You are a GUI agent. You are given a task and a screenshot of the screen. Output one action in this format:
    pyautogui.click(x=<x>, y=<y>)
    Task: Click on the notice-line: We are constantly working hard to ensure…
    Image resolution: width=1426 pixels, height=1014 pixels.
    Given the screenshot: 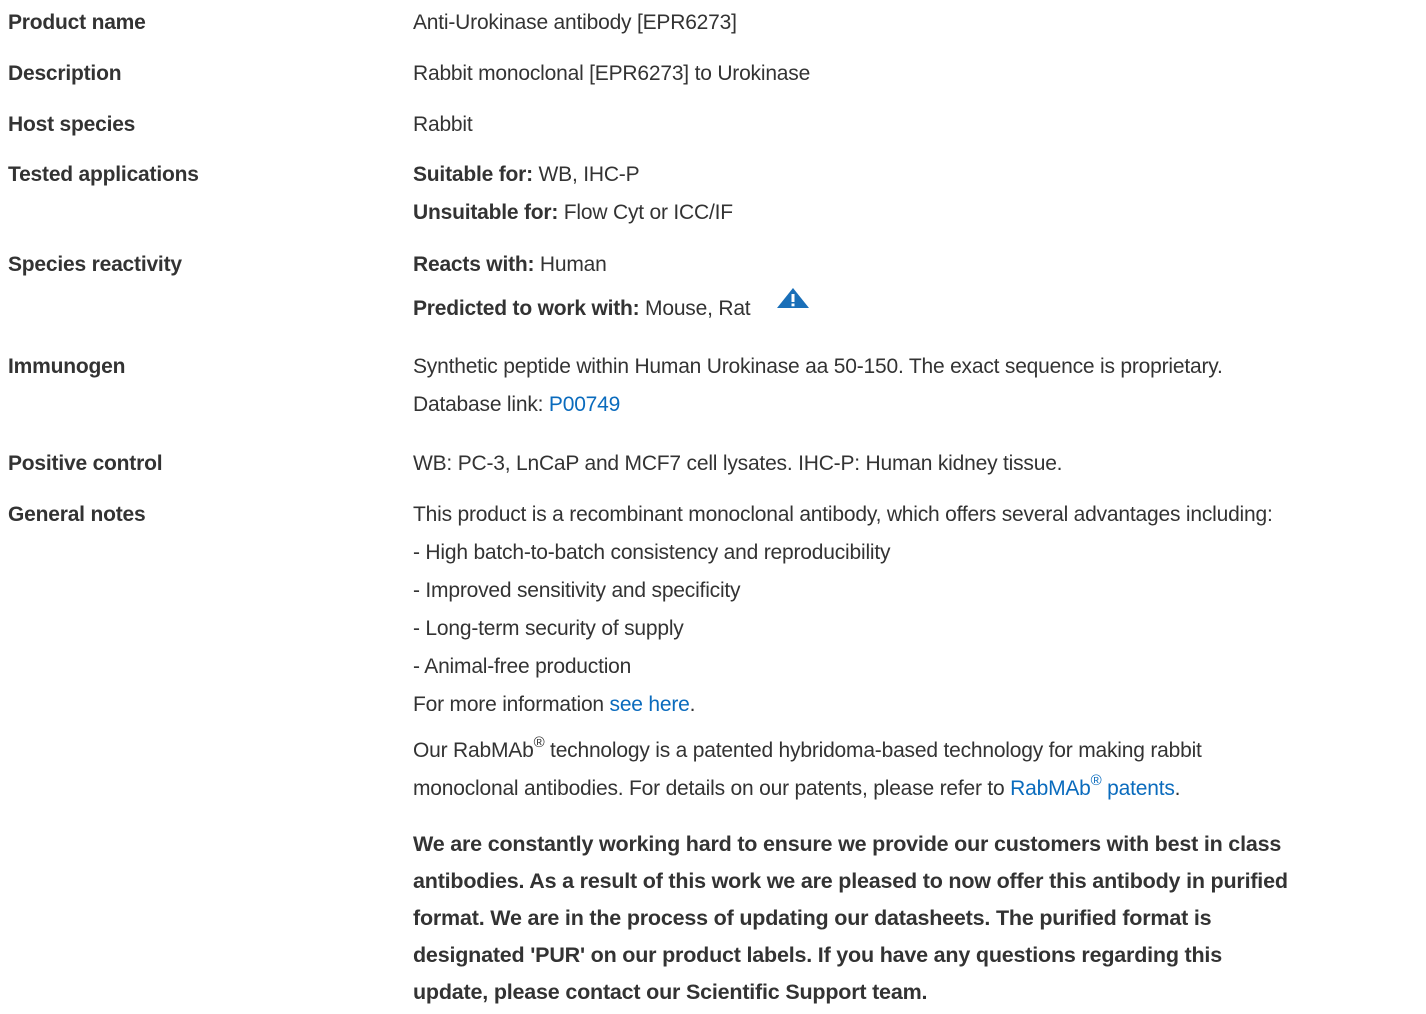 What is the action you would take?
    pyautogui.click(x=847, y=844)
    